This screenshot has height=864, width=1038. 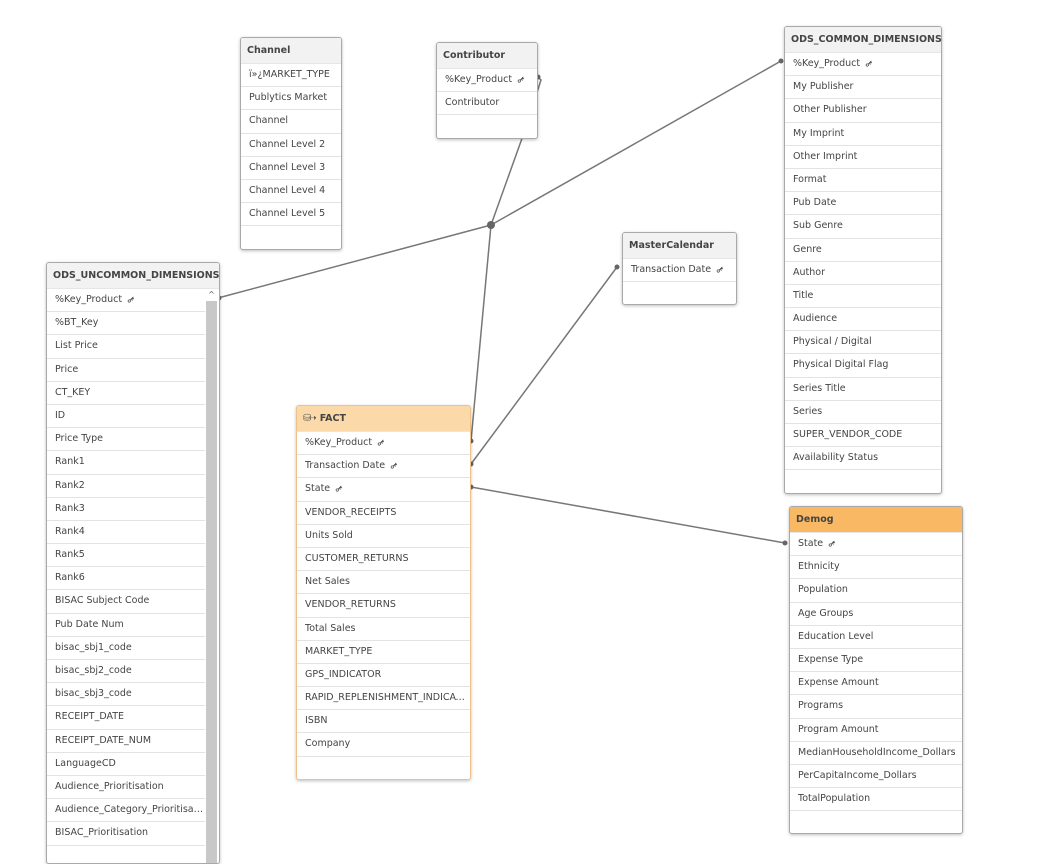 What do you see at coordinates (863, 134) in the screenshot?
I see `field-row: My Imprint` at bounding box center [863, 134].